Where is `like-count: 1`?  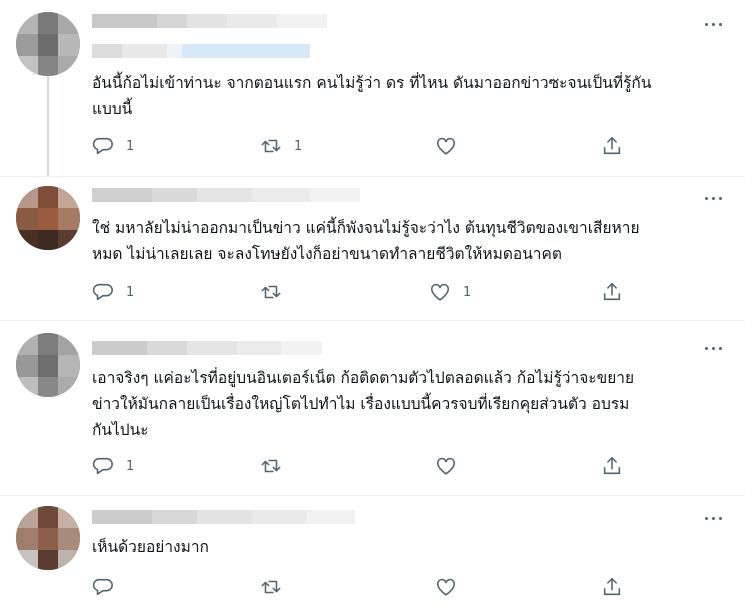
like-count: 1 is located at coordinates (467, 292).